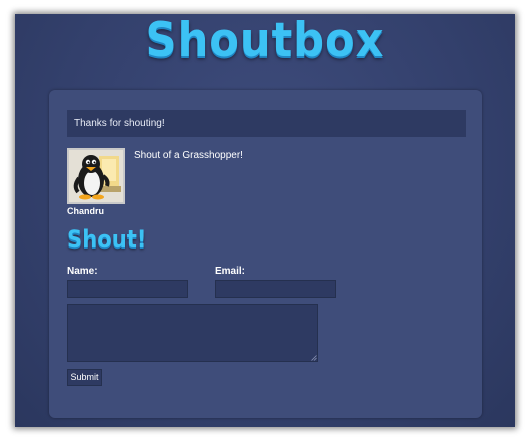 The image size is (530, 440). I want to click on submit-button: Submit, so click(84, 377).